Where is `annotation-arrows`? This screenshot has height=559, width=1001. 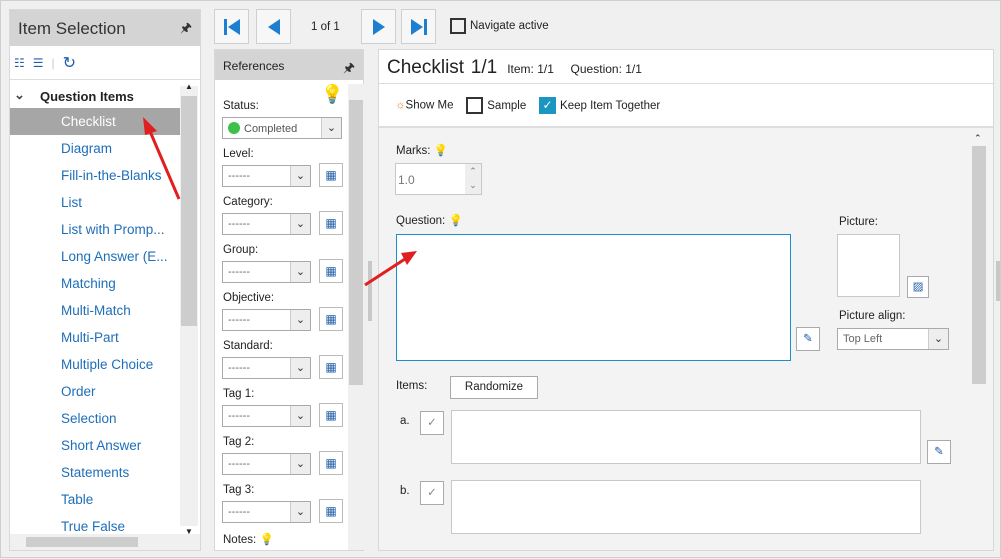 annotation-arrows is located at coordinates (280, 202).